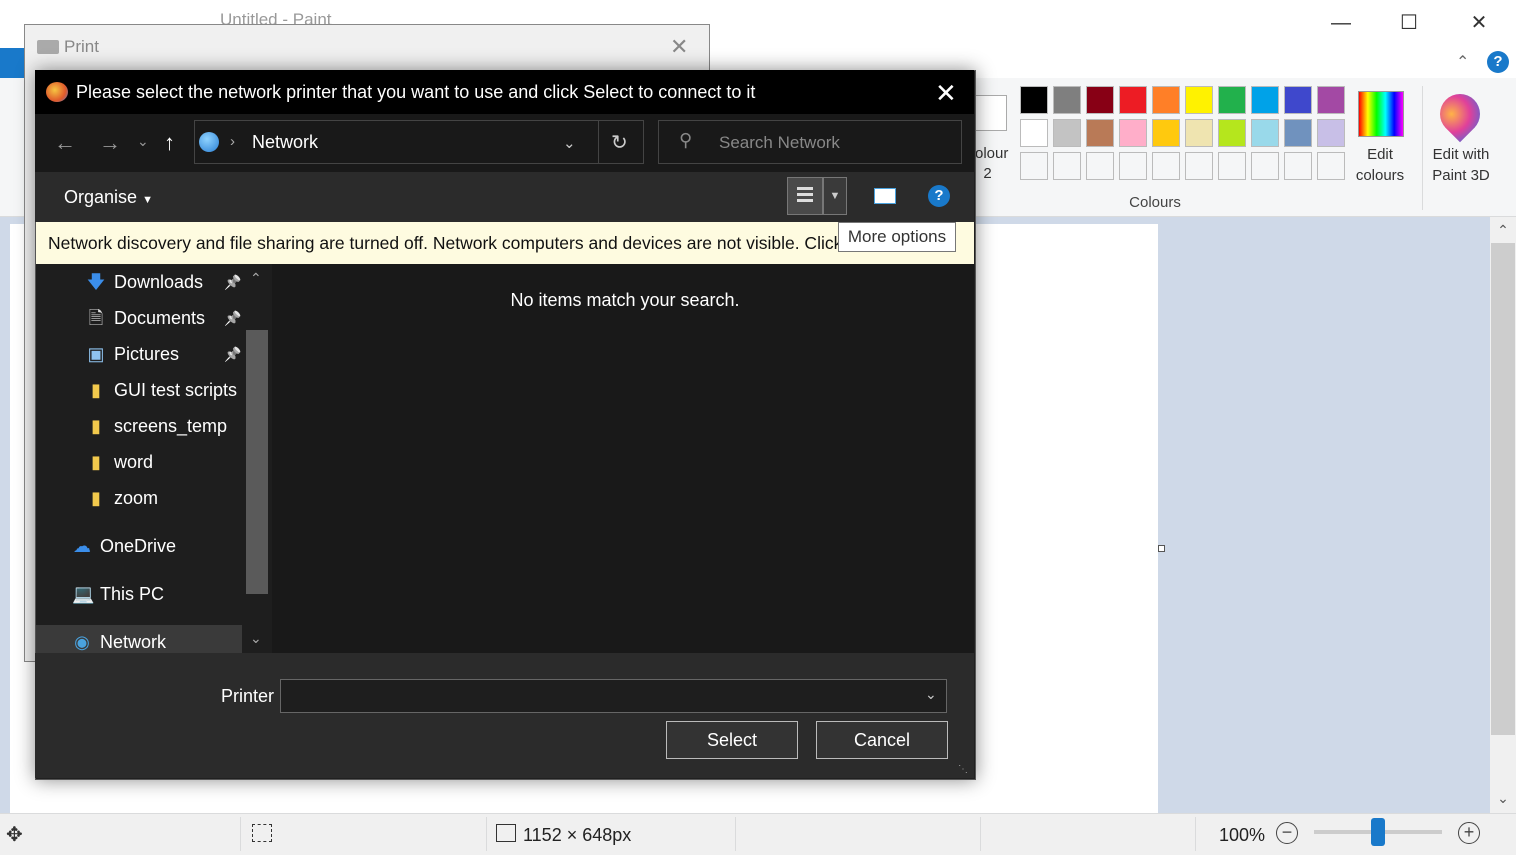 Image resolution: width=1516 pixels, height=855 pixels. Describe the element at coordinates (83, 594) in the screenshot. I see `computer-icon: 💻` at that location.